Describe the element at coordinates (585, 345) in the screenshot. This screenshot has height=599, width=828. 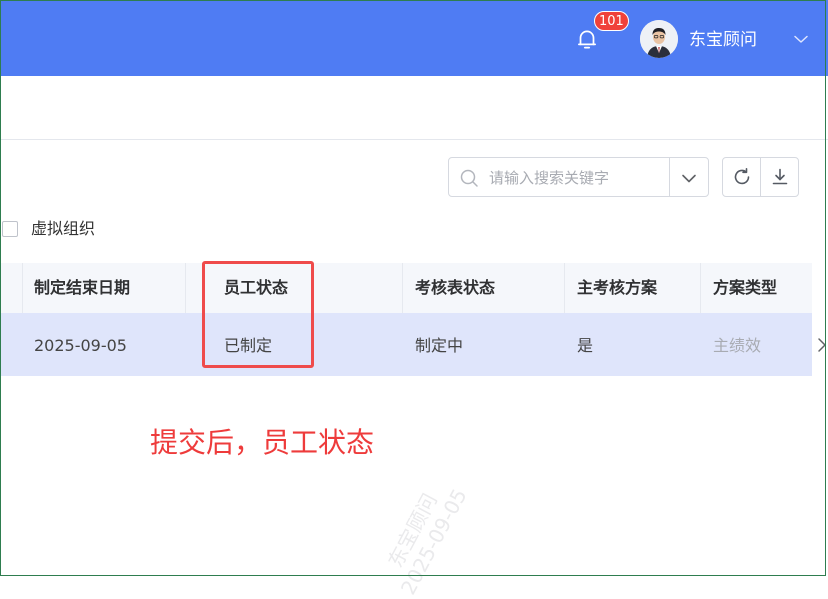
I see `cell-main-plan: 是` at that location.